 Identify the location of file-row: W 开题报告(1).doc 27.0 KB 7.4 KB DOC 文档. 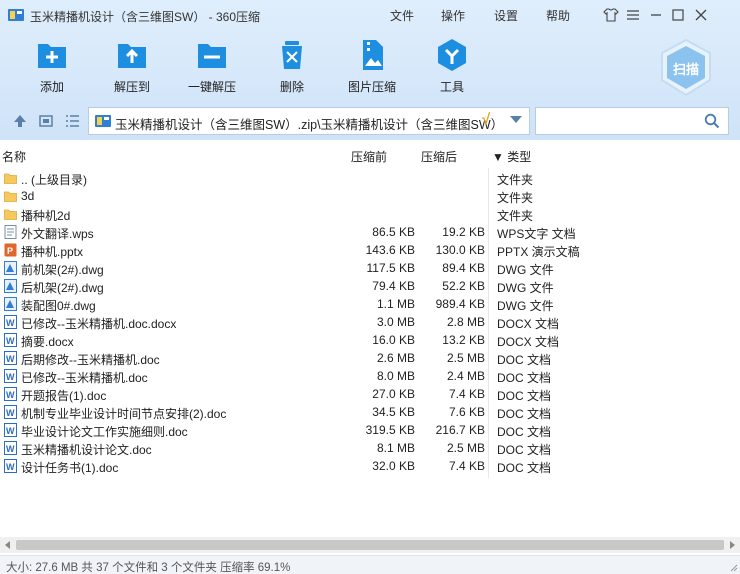
(370, 394).